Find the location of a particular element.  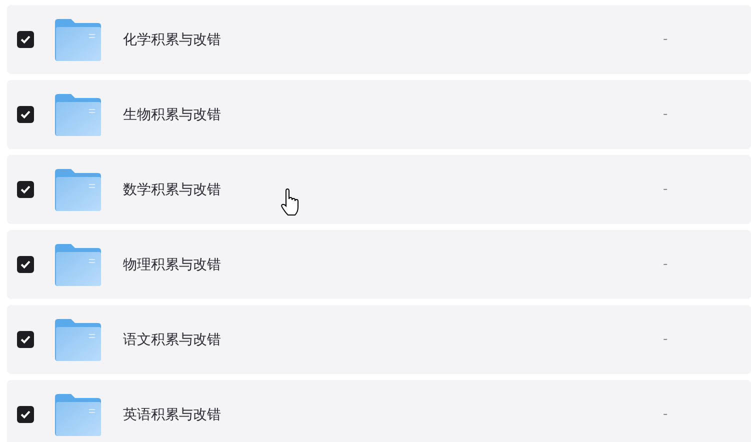

folder-name: 数学积累与改错 is located at coordinates (172, 189).